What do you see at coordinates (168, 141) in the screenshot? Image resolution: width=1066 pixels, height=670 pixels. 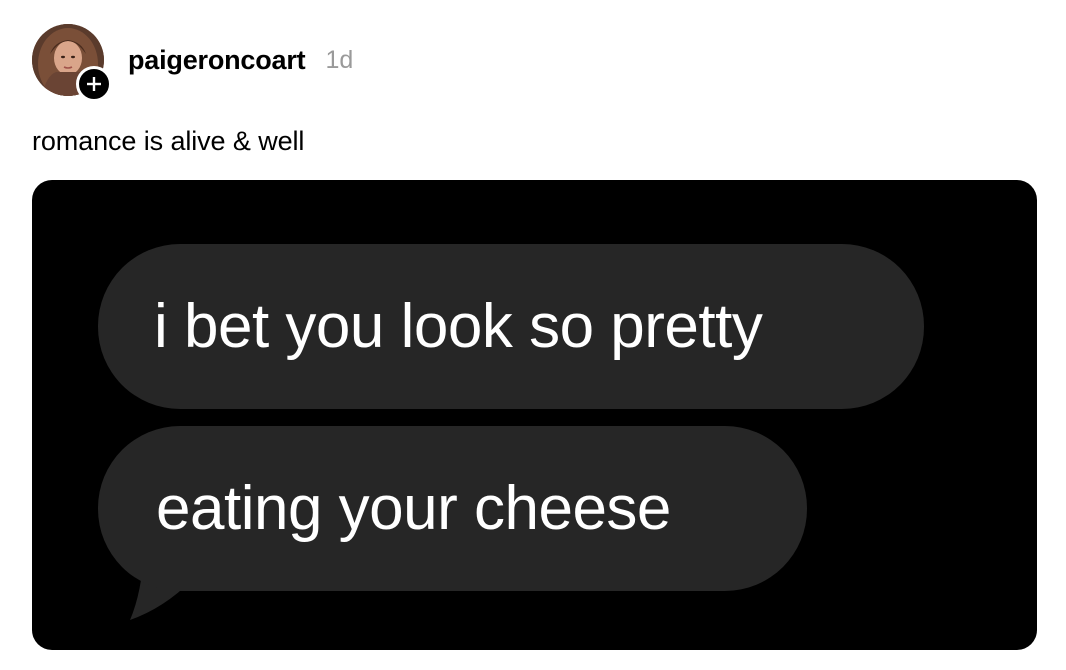 I see `post-caption: romance is alive & well` at bounding box center [168, 141].